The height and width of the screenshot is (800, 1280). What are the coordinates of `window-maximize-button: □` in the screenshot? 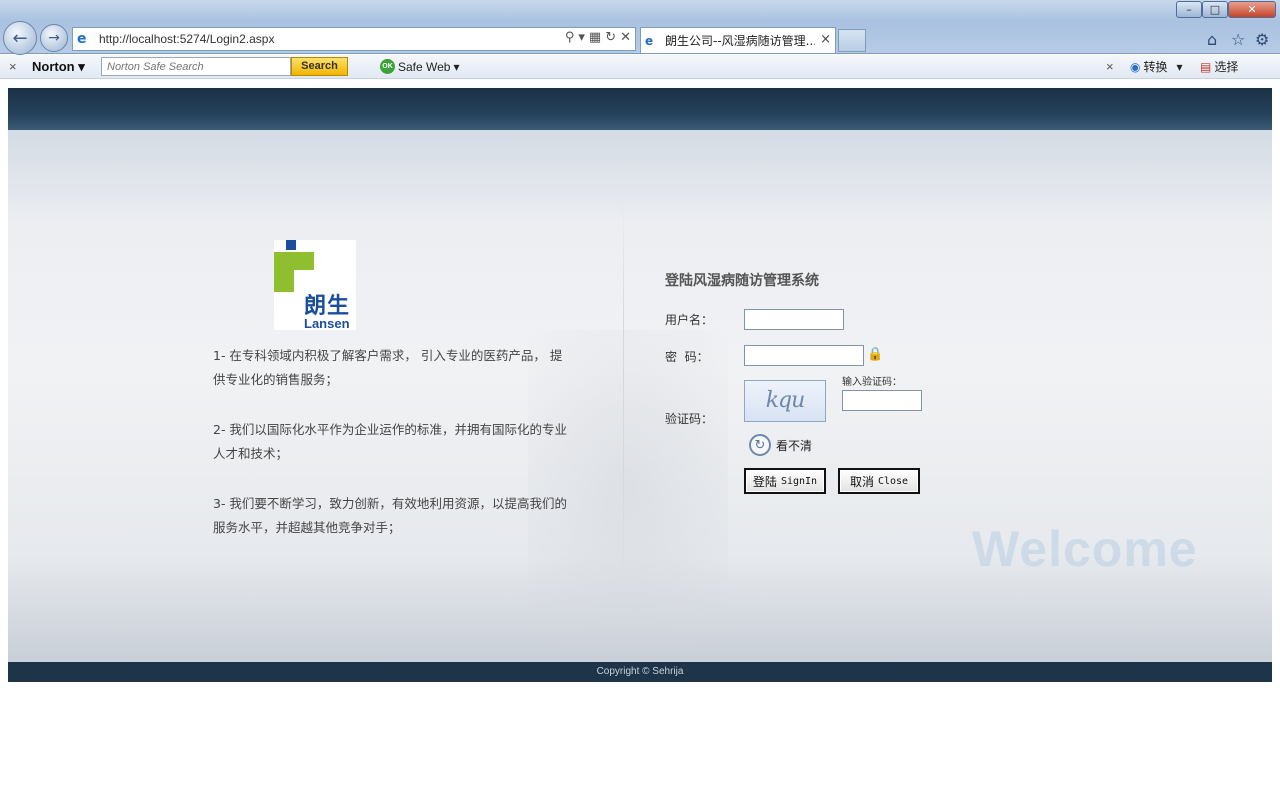 It's located at (1215, 9).